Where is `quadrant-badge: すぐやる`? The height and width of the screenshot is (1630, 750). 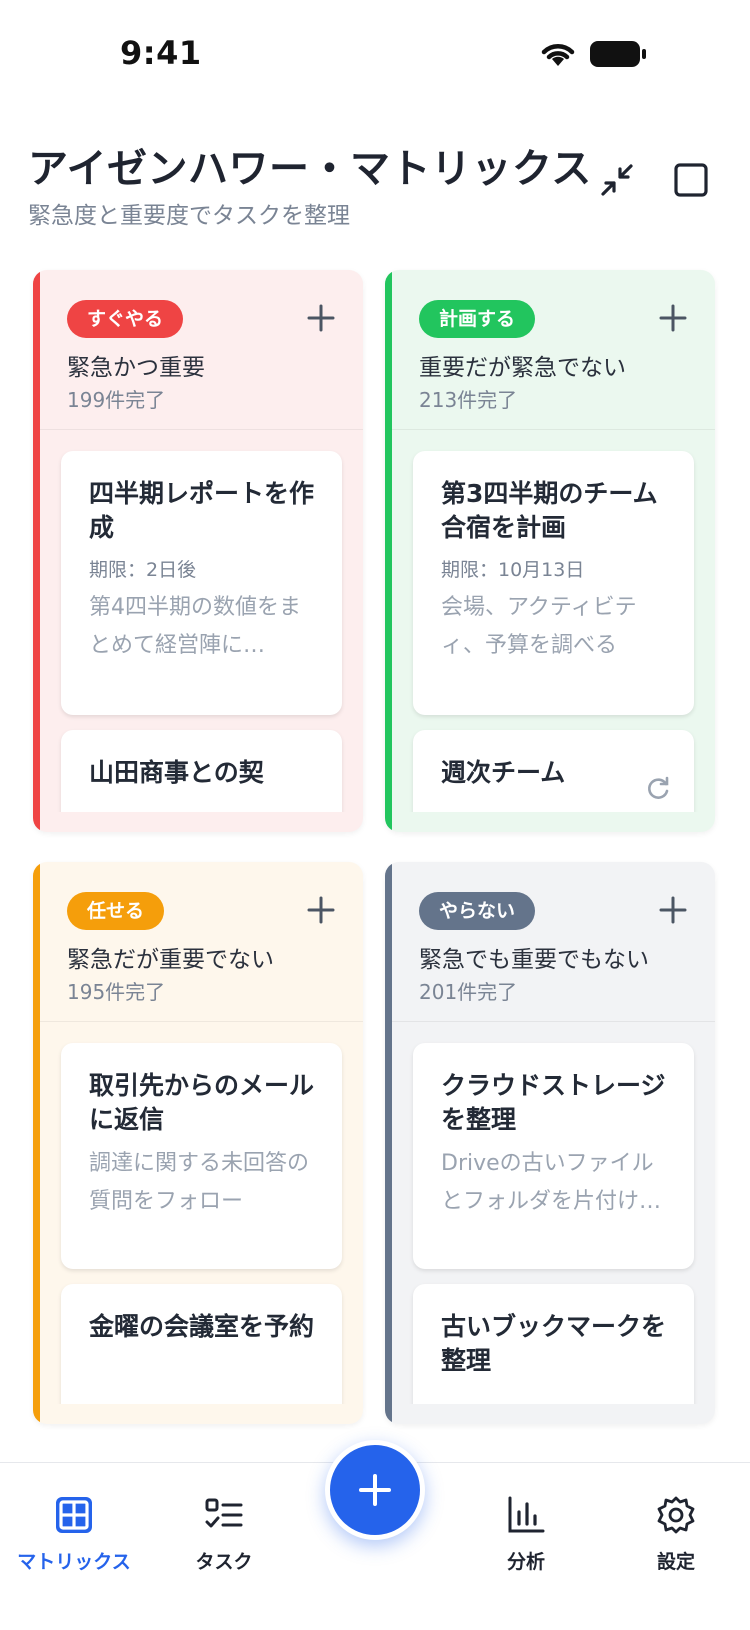
quadrant-badge: すぐやる is located at coordinates (125, 319).